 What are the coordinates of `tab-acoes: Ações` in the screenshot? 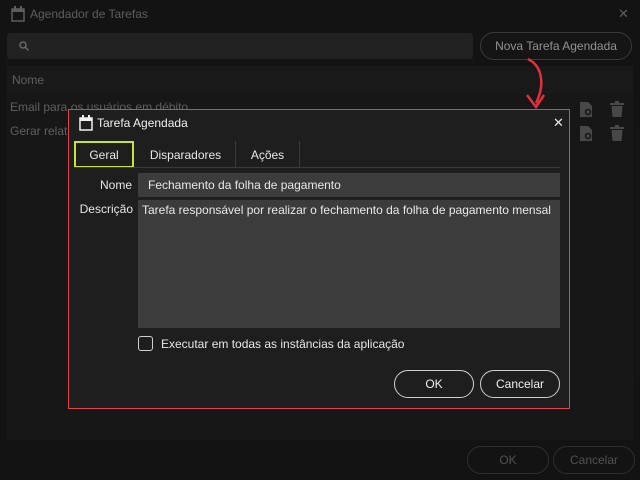 It's located at (268, 154).